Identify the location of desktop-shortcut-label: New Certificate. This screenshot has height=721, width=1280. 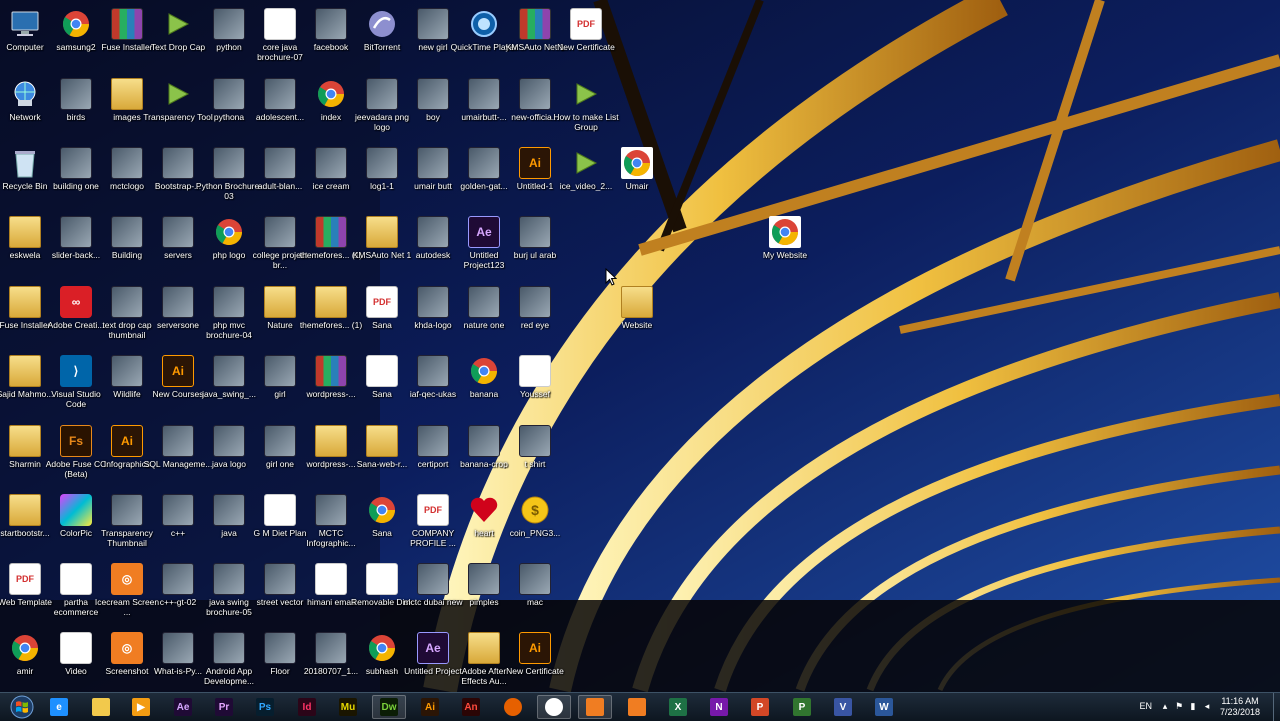
(535, 671).